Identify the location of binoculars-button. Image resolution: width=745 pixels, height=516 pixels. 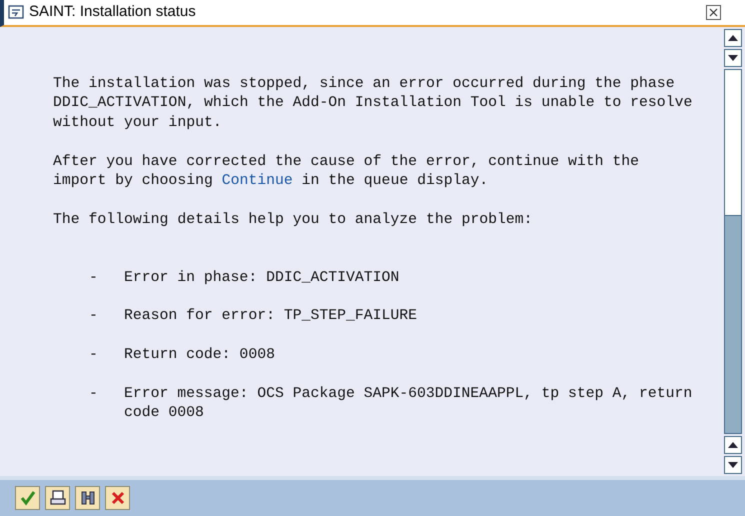
(87, 498).